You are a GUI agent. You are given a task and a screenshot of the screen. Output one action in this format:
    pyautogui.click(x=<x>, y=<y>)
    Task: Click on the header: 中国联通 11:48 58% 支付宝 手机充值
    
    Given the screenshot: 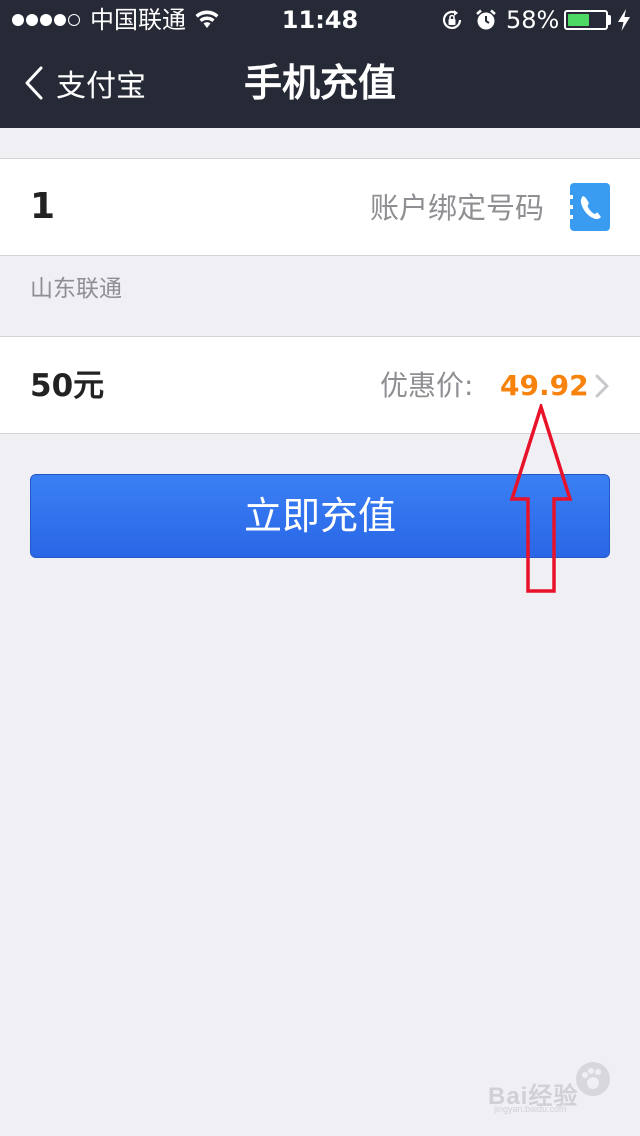 What is the action you would take?
    pyautogui.click(x=320, y=64)
    